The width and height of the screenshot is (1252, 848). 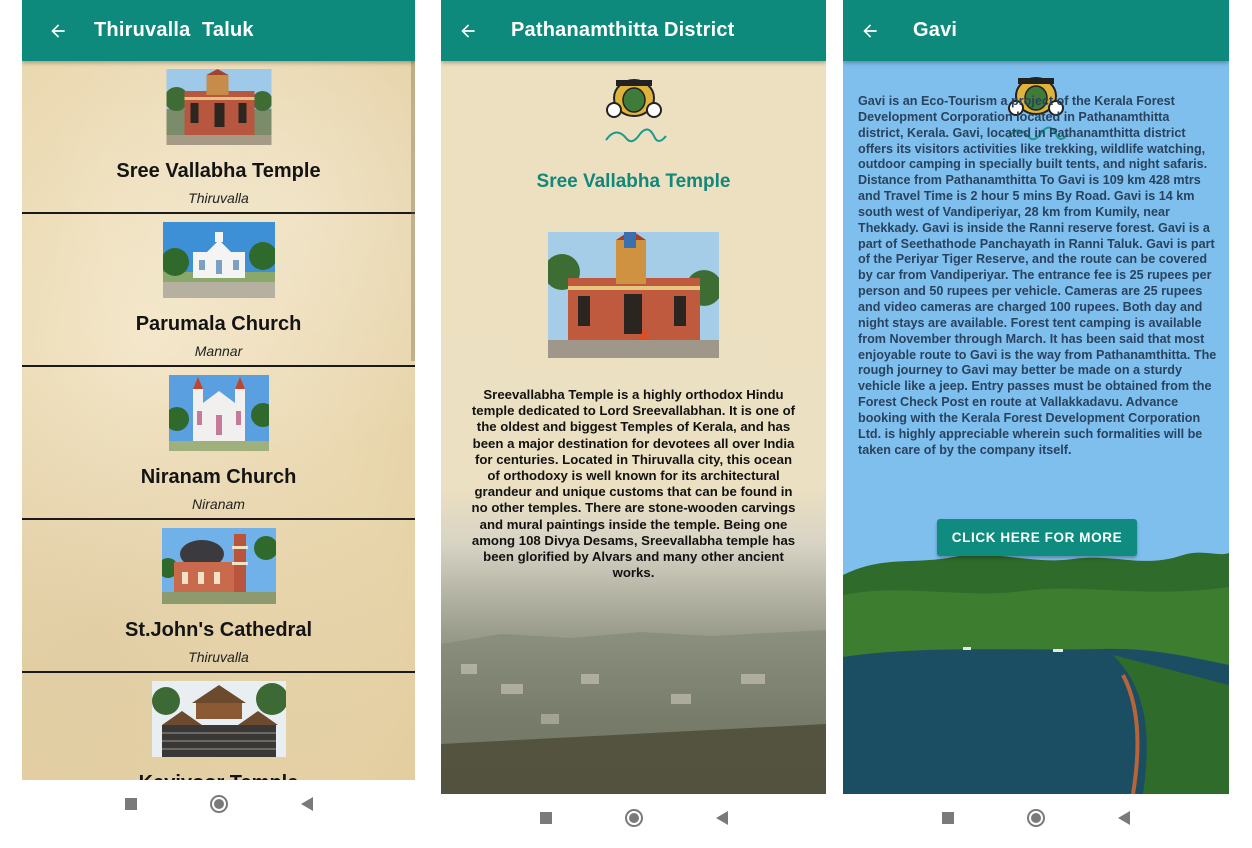 I want to click on town-landscape-image, so click(x=633, y=712).